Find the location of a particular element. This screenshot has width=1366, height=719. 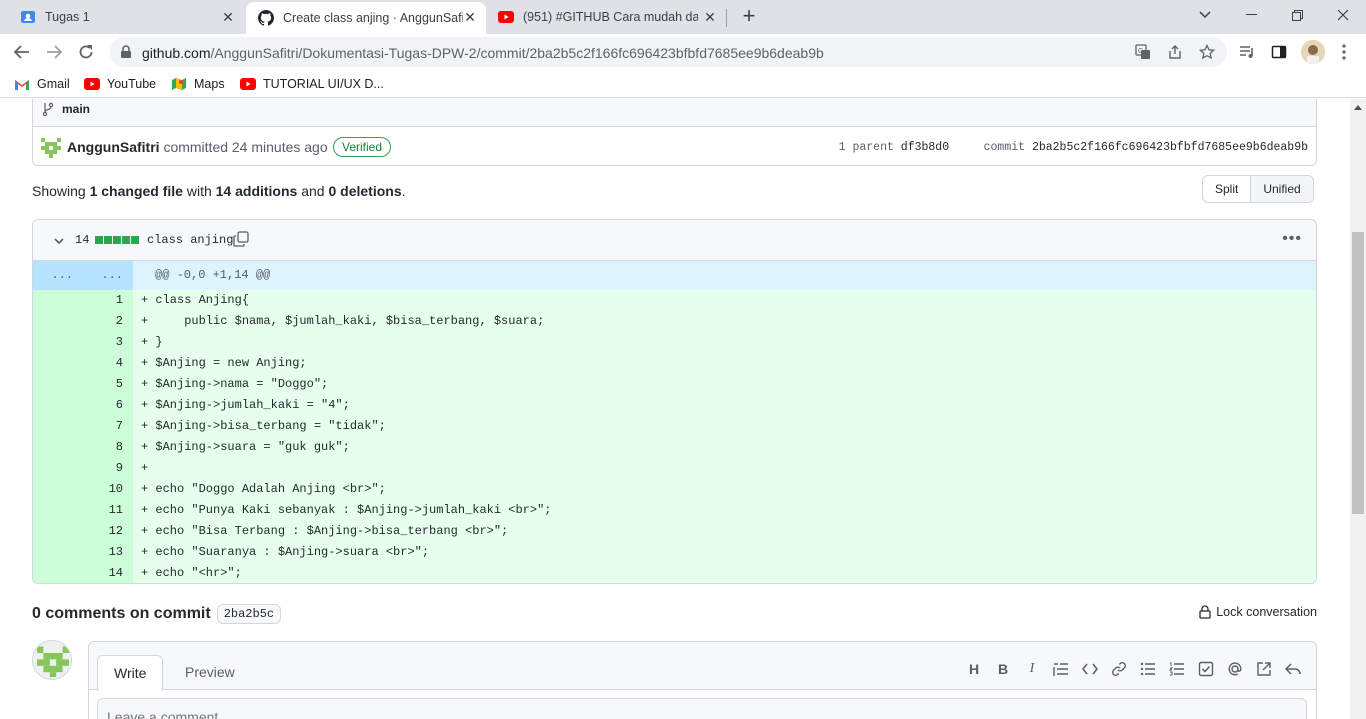

svg-text: G is located at coordinates (1140, 51).